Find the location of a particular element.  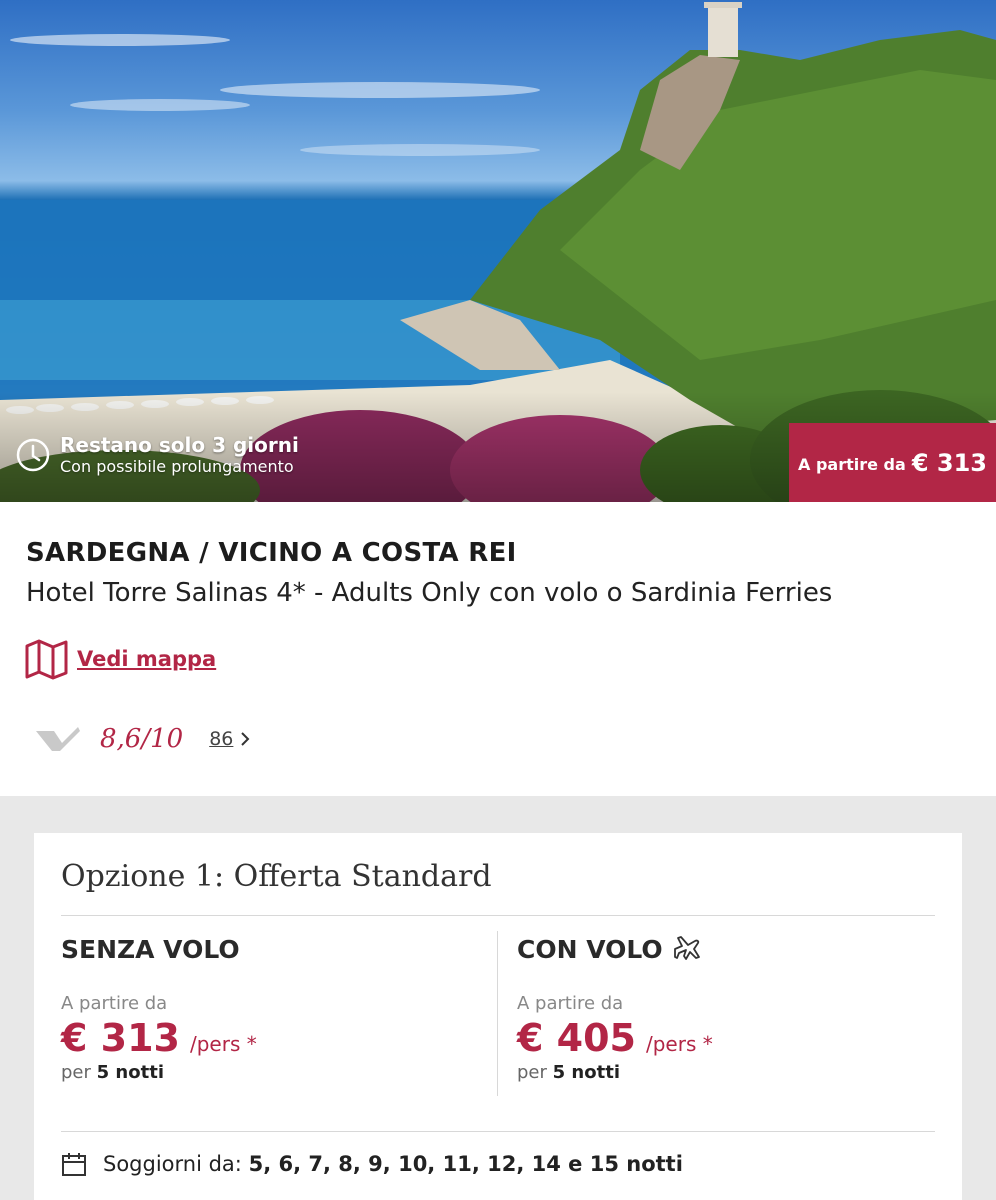

price-row: € 313 /pers * is located at coordinates (271, 1038).